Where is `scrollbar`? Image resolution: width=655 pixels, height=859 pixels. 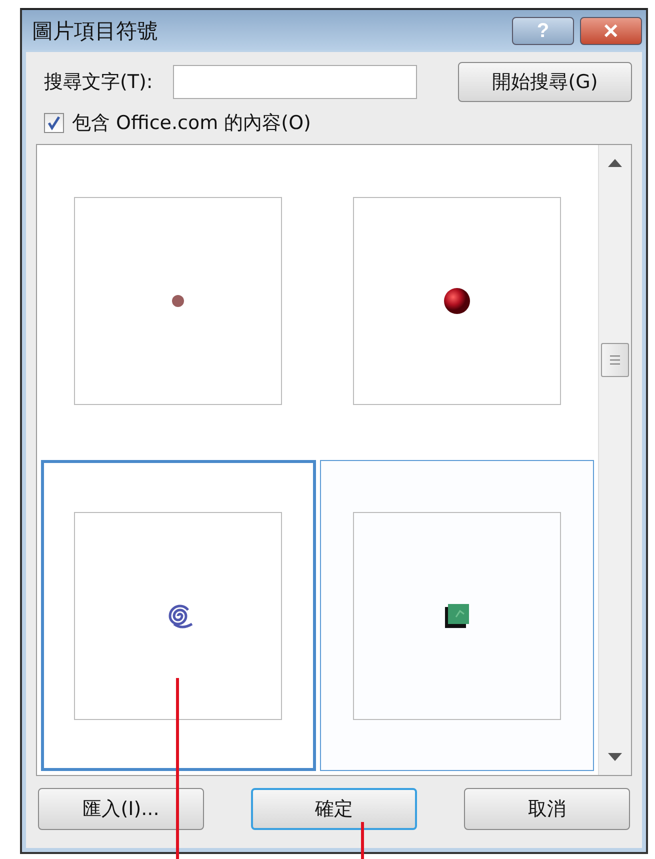
scrollbar is located at coordinates (614, 460).